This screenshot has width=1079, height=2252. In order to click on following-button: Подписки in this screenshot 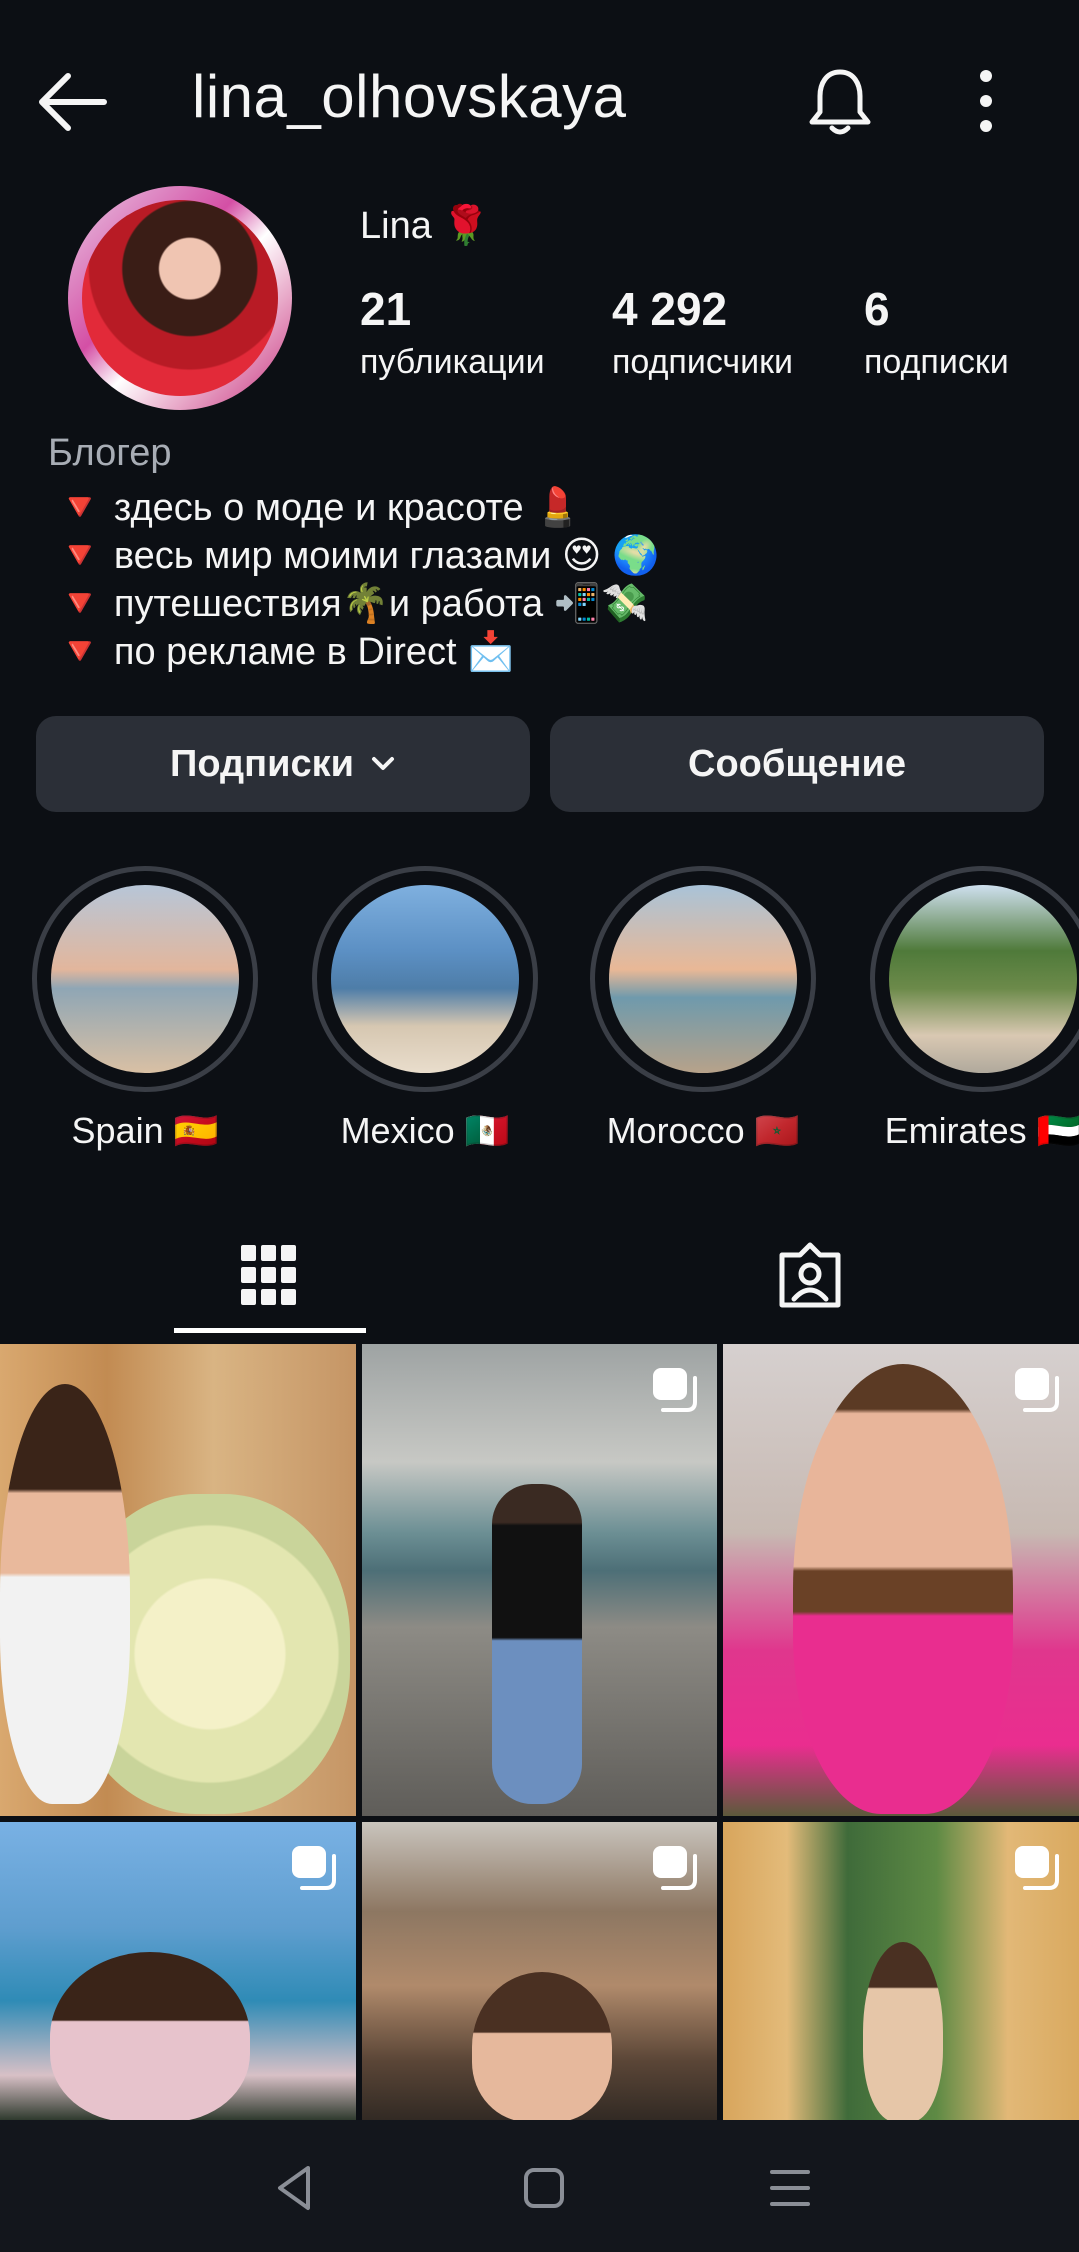, I will do `click(283, 764)`.